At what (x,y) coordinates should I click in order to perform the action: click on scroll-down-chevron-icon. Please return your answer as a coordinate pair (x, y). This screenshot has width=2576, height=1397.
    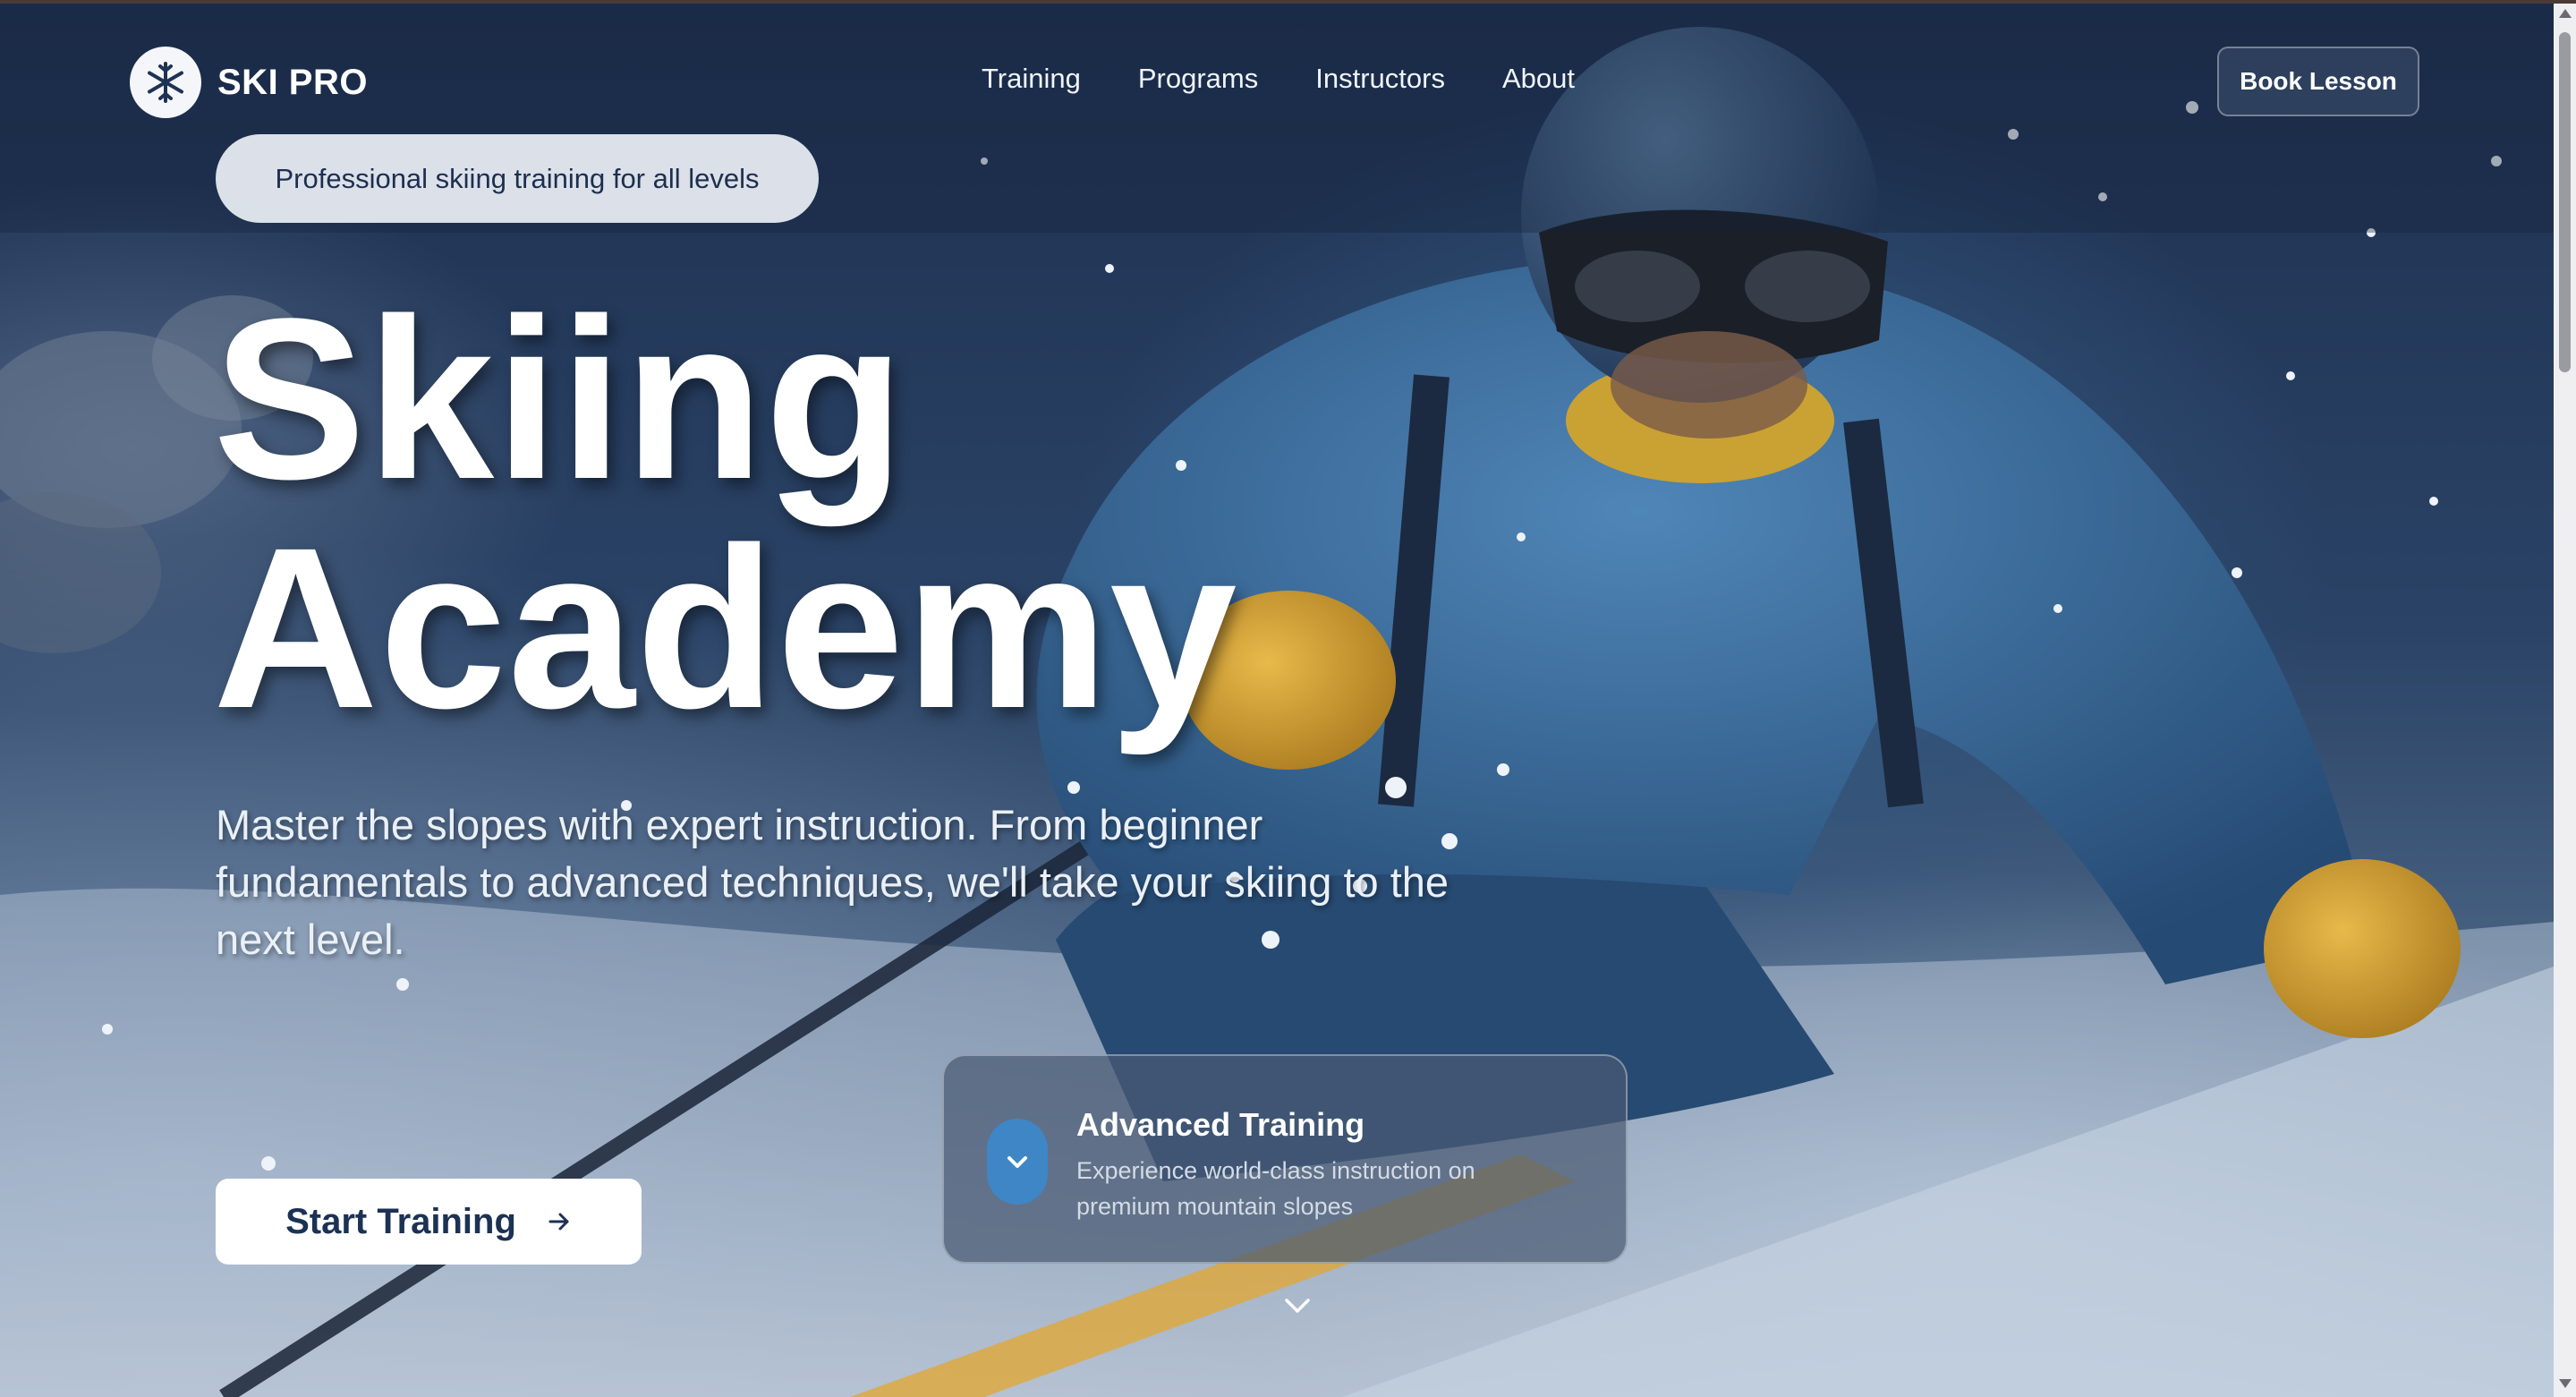
    Looking at the image, I should click on (1297, 1308).